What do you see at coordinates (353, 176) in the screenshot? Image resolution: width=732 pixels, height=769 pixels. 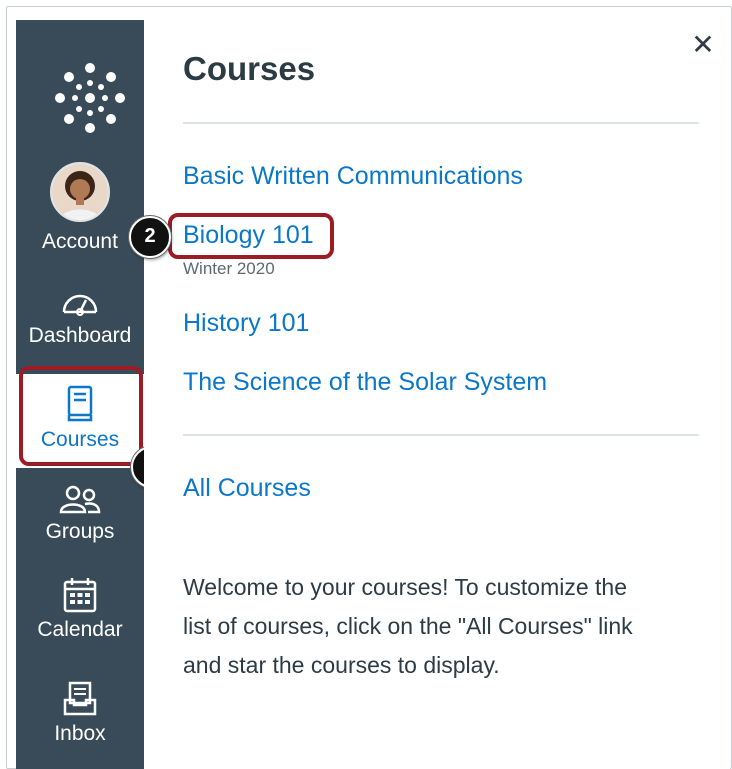 I see `course-link-basic-written-communications: Basic Written Communications` at bounding box center [353, 176].